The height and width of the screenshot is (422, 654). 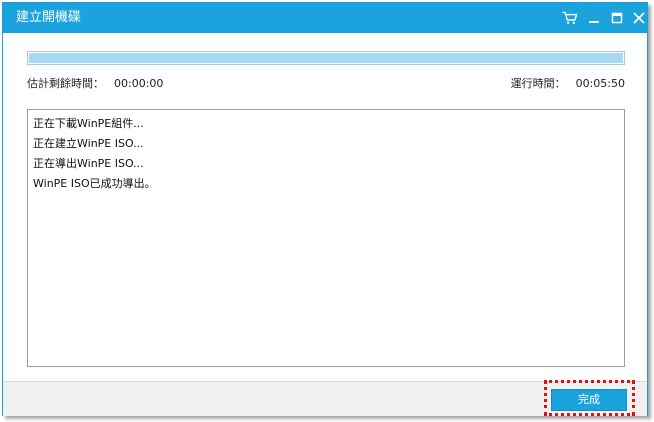 I want to click on log-line: WinPE ISO已成功導出。, so click(x=94, y=183).